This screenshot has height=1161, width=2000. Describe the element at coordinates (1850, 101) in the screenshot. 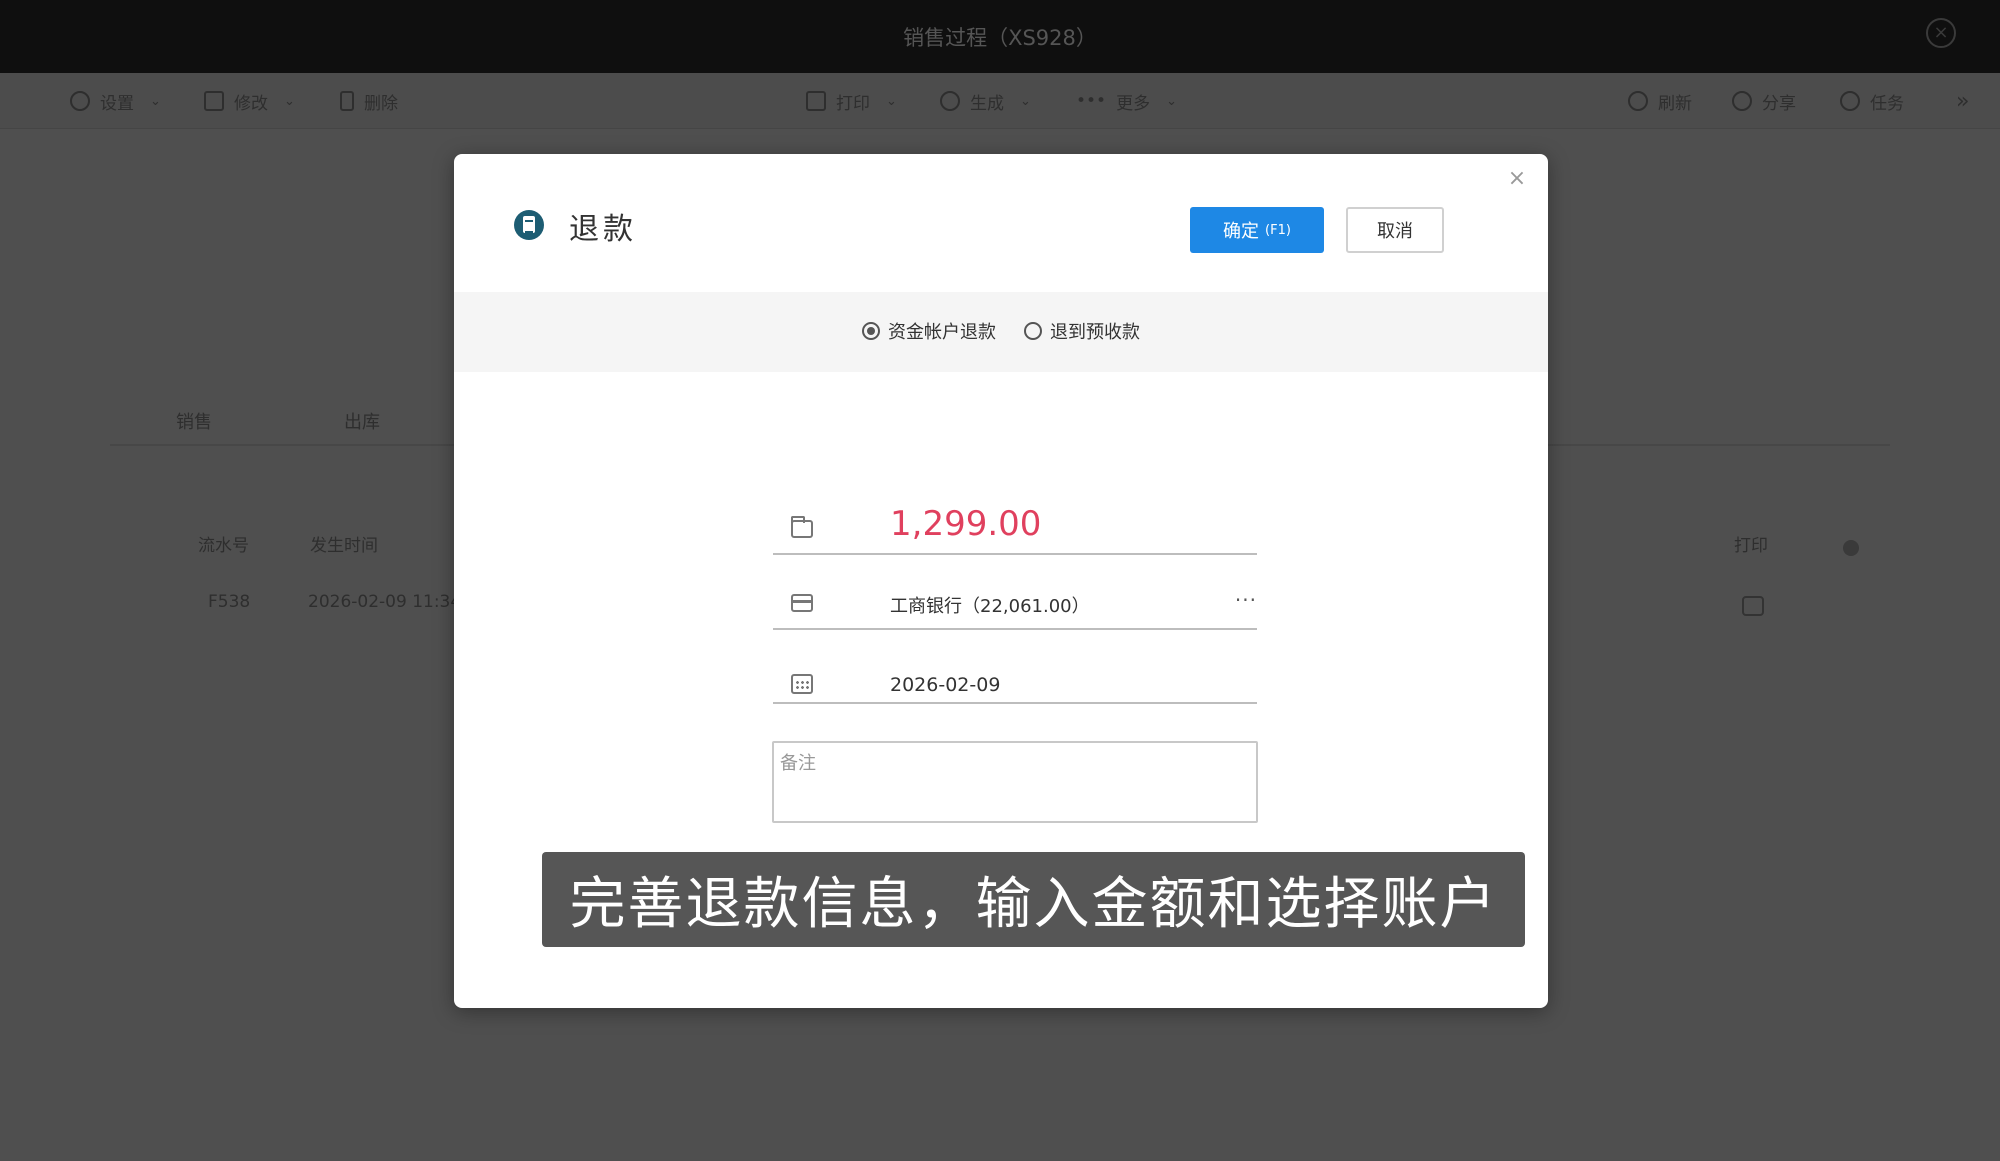

I see `check-circle-icon` at that location.